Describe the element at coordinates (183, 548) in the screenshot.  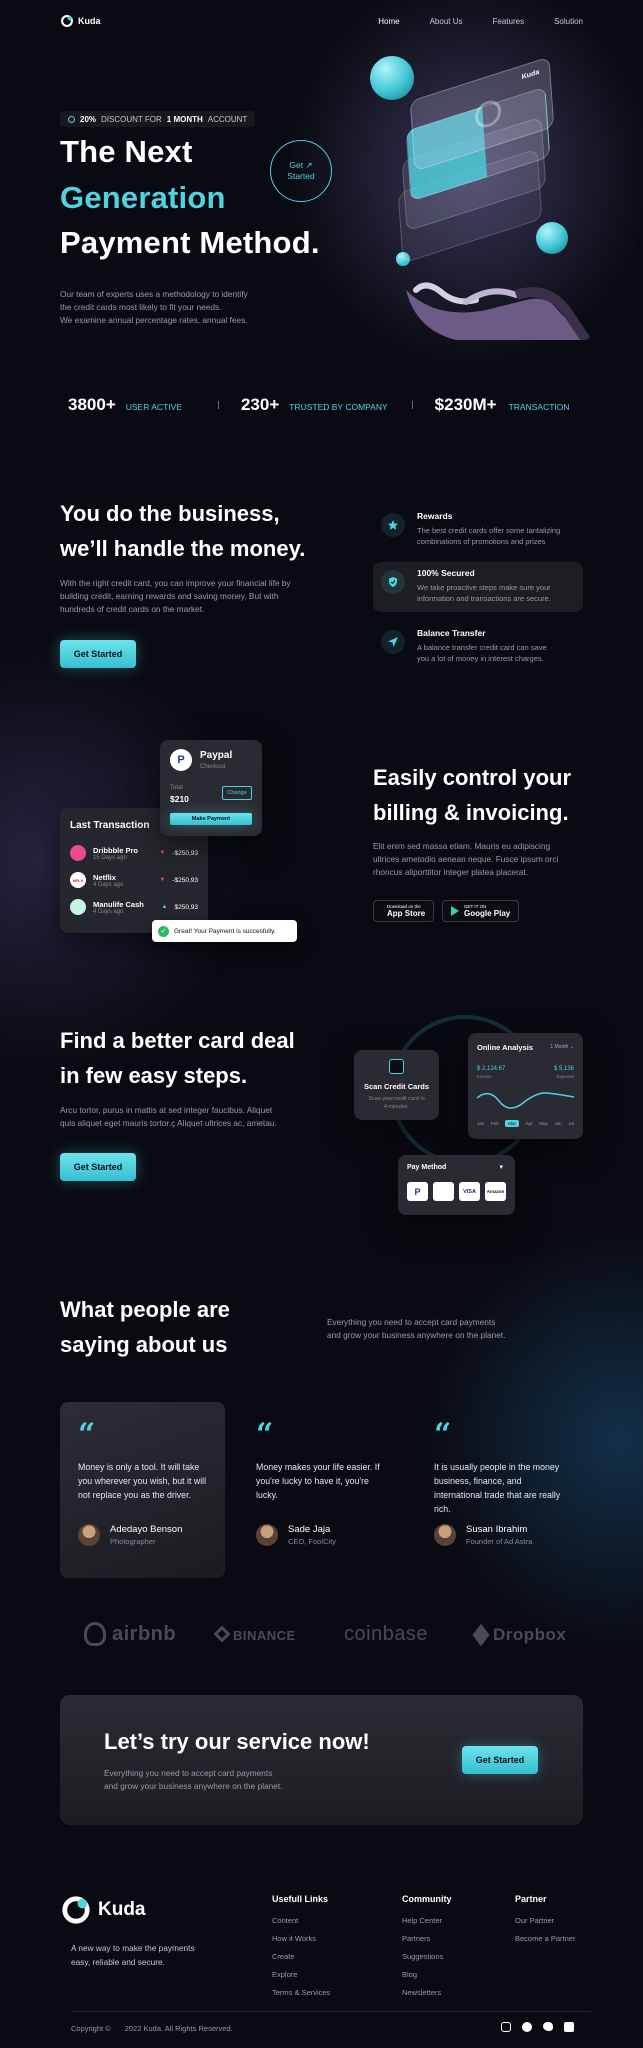
I see `business-title-line: we’ll handle the money.` at that location.